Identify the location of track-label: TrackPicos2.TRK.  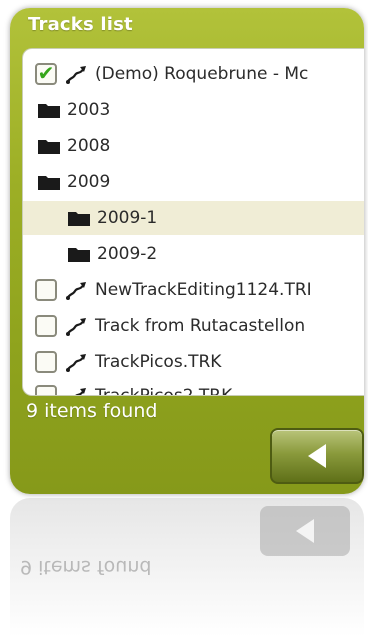
(164, 391).